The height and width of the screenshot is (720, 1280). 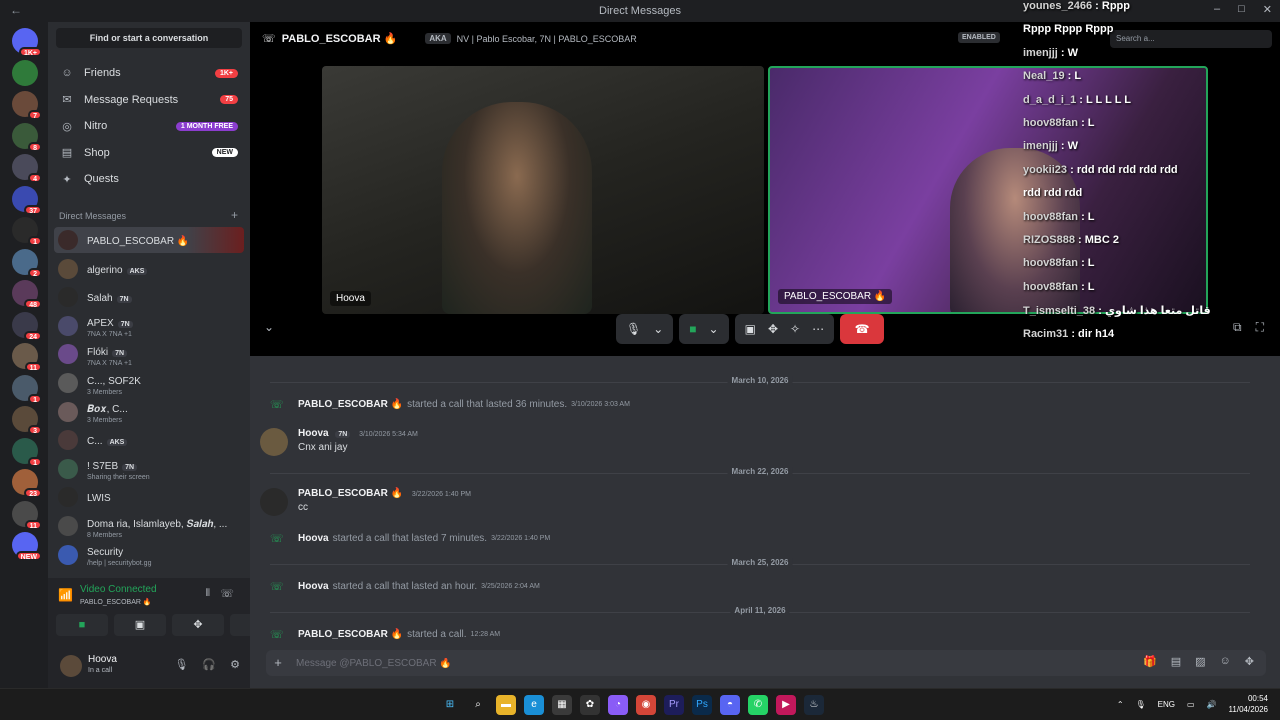 What do you see at coordinates (818, 329) in the screenshot?
I see `more-options-icon: ⋯` at bounding box center [818, 329].